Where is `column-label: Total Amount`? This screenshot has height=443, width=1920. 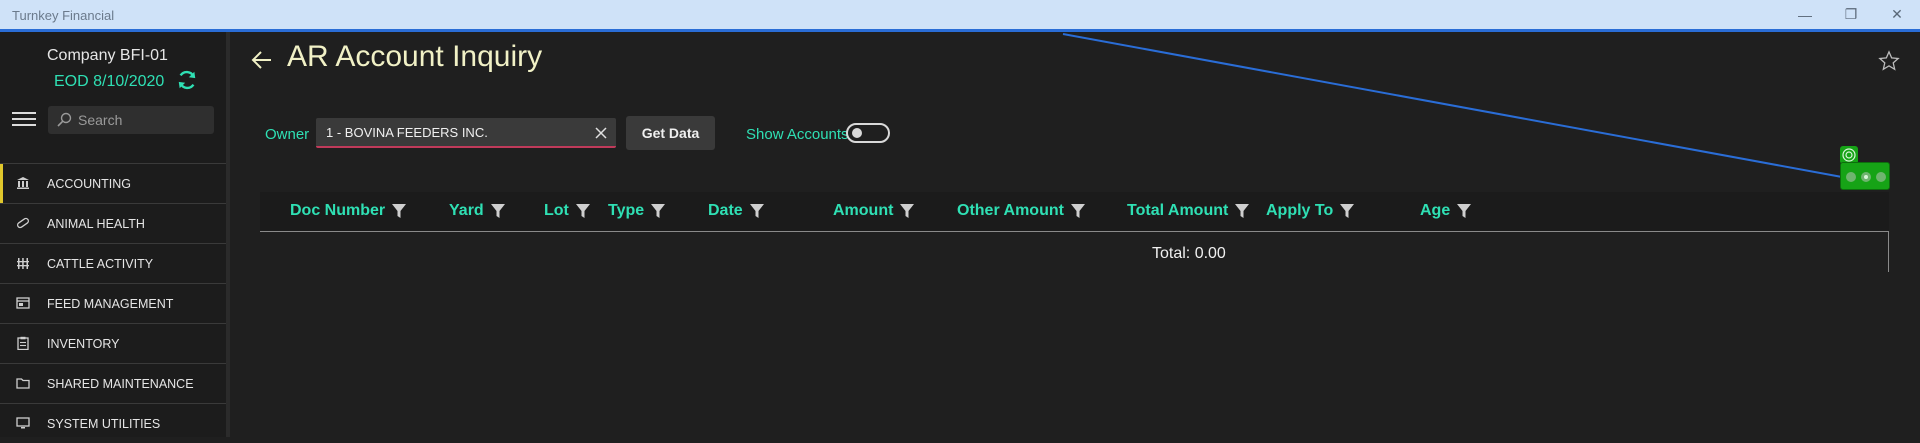
column-label: Total Amount is located at coordinates (1178, 210).